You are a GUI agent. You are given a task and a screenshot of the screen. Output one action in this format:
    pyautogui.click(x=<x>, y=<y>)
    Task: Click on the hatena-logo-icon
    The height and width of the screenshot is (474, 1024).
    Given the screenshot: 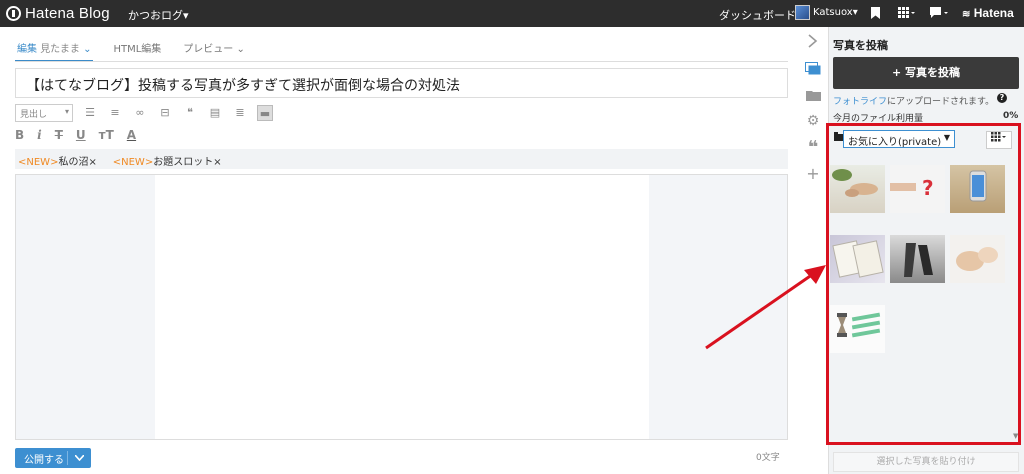 What is the action you would take?
    pyautogui.click(x=13, y=13)
    